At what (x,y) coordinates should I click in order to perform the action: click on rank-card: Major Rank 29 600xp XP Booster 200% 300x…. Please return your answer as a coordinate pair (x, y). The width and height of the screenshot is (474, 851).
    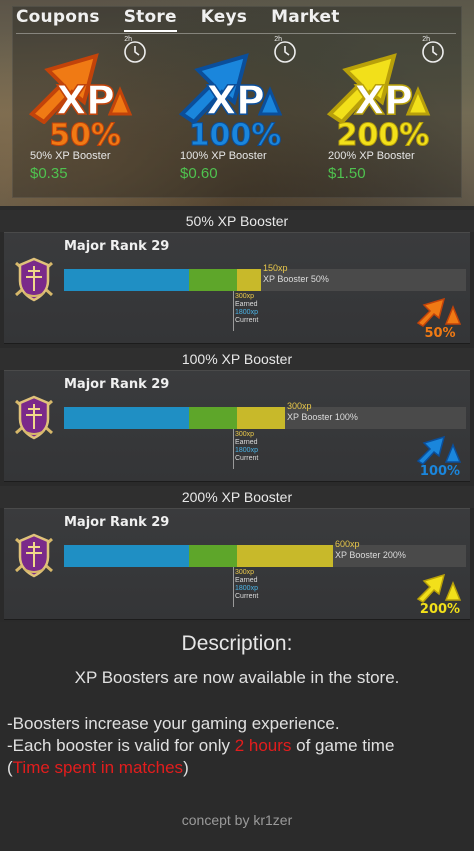
    Looking at the image, I should click on (237, 564).